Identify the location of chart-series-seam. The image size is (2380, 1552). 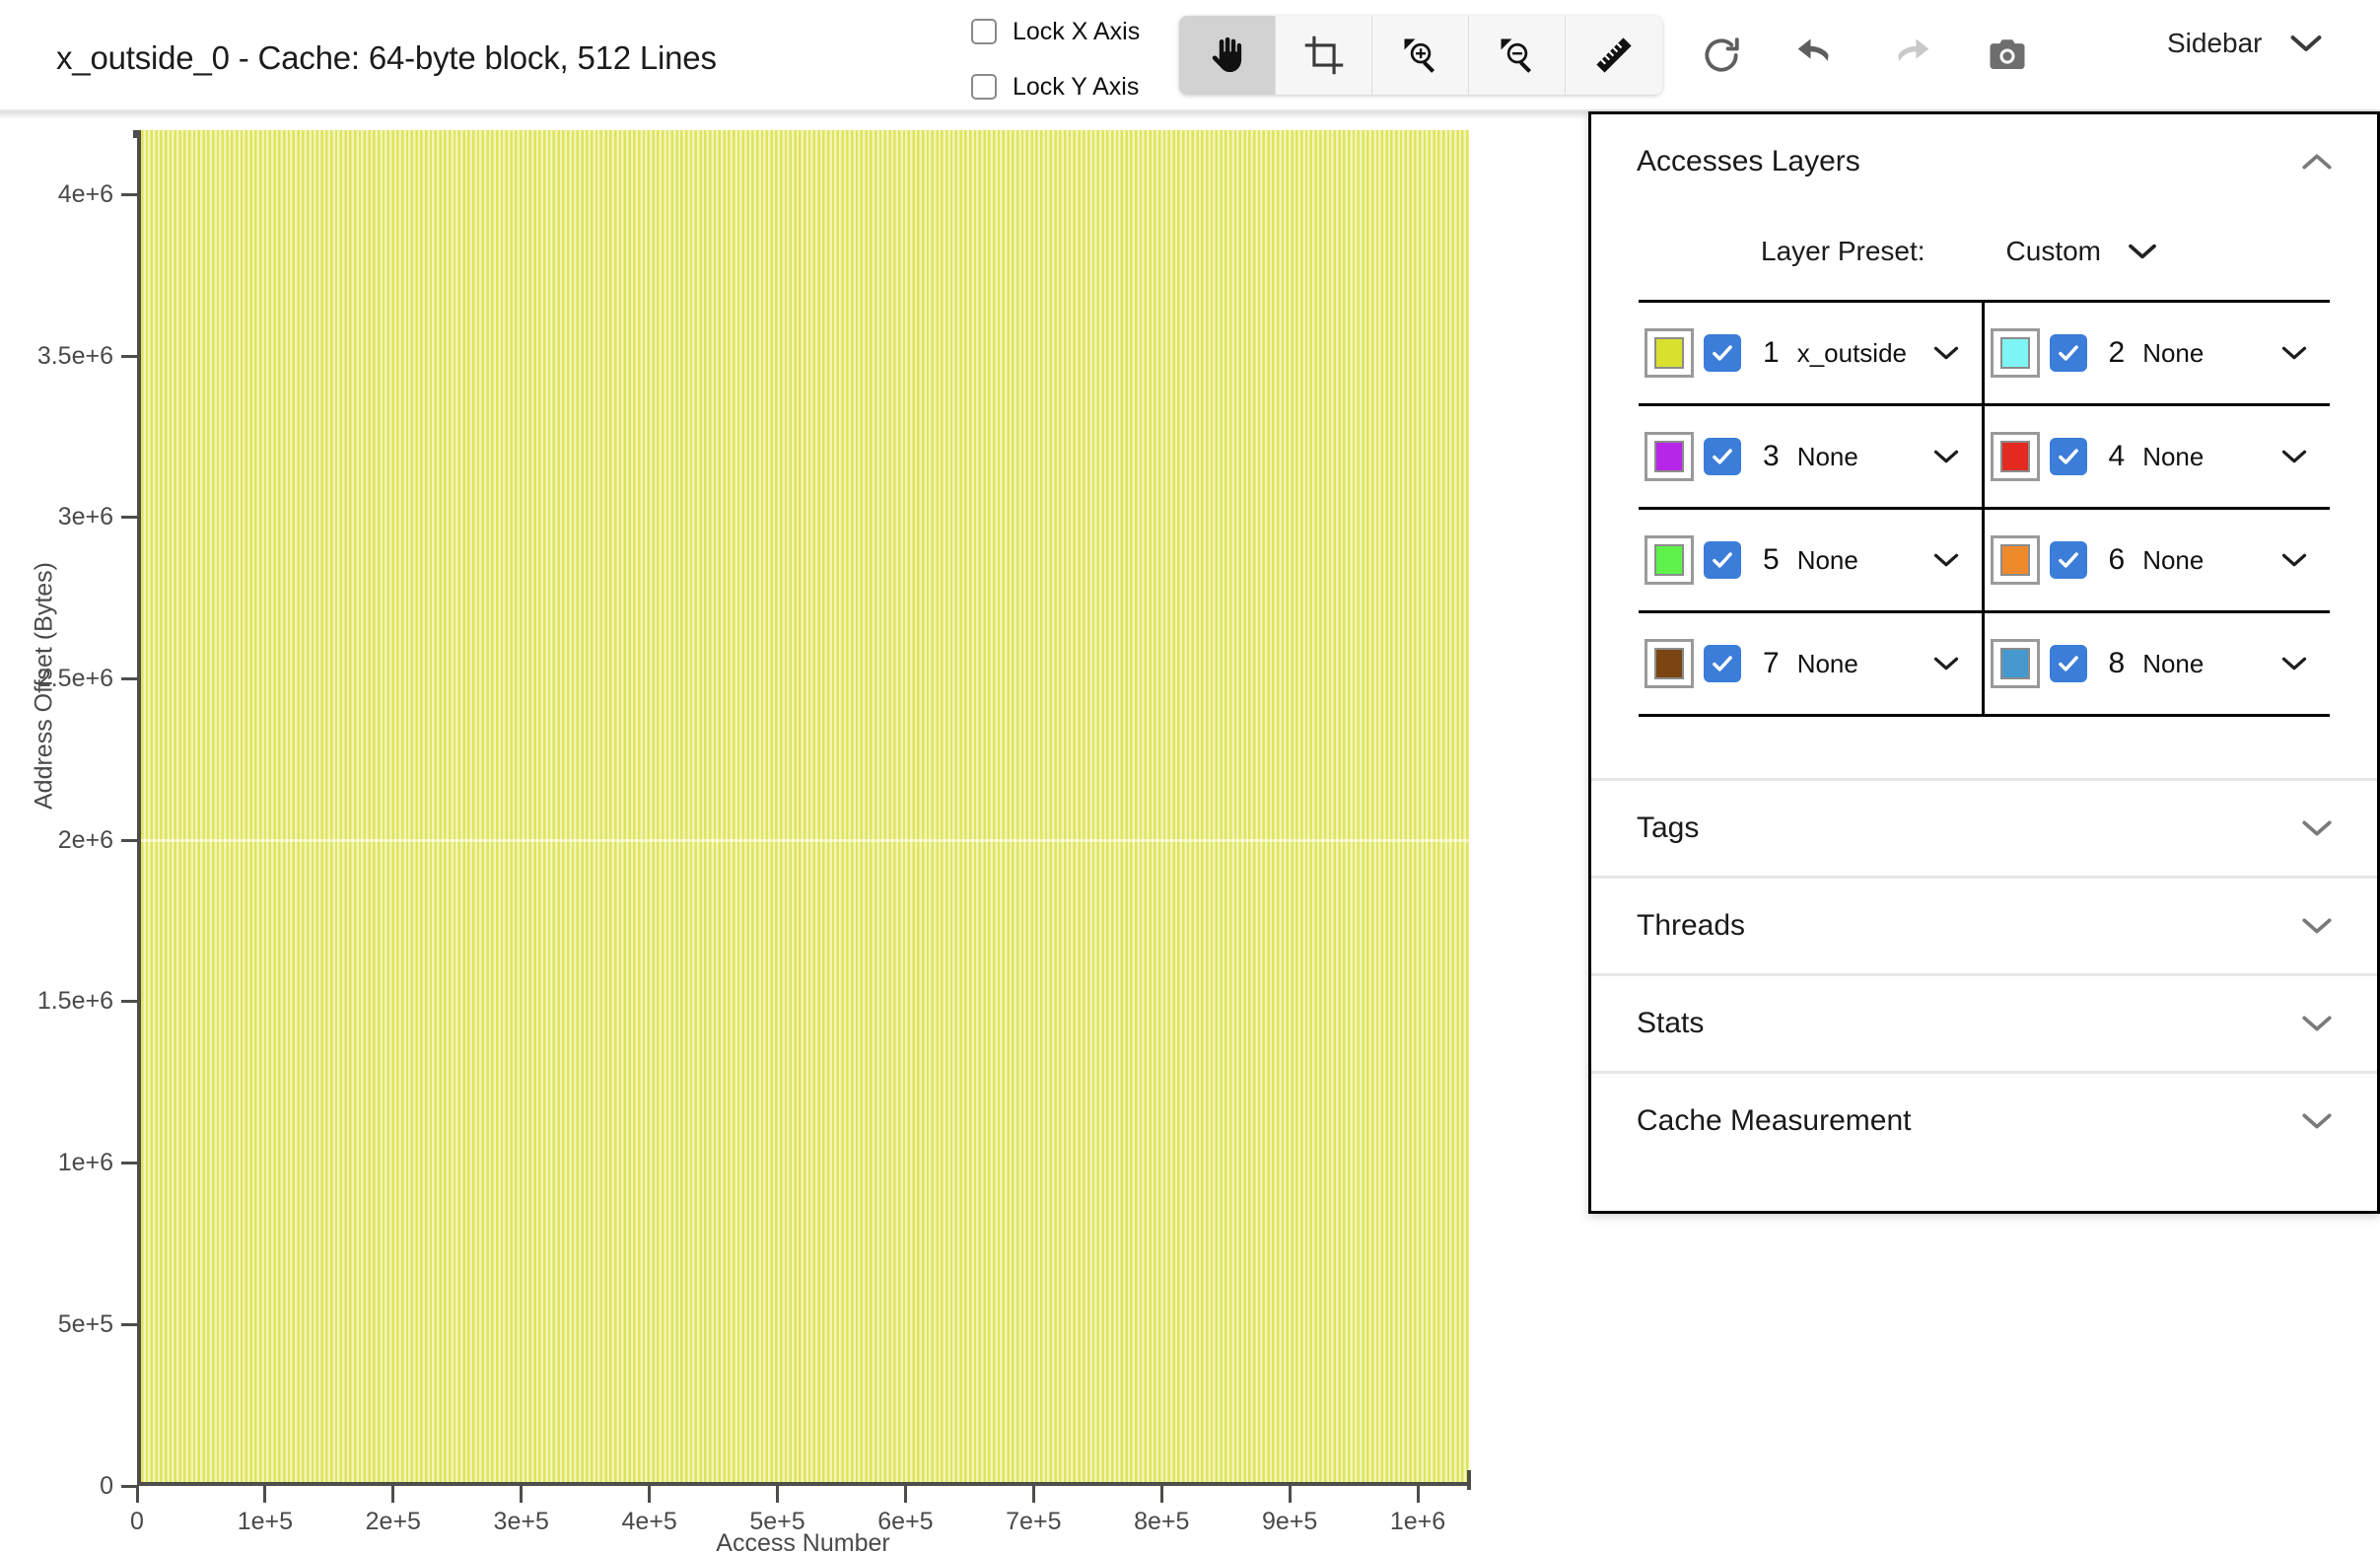
(805, 840).